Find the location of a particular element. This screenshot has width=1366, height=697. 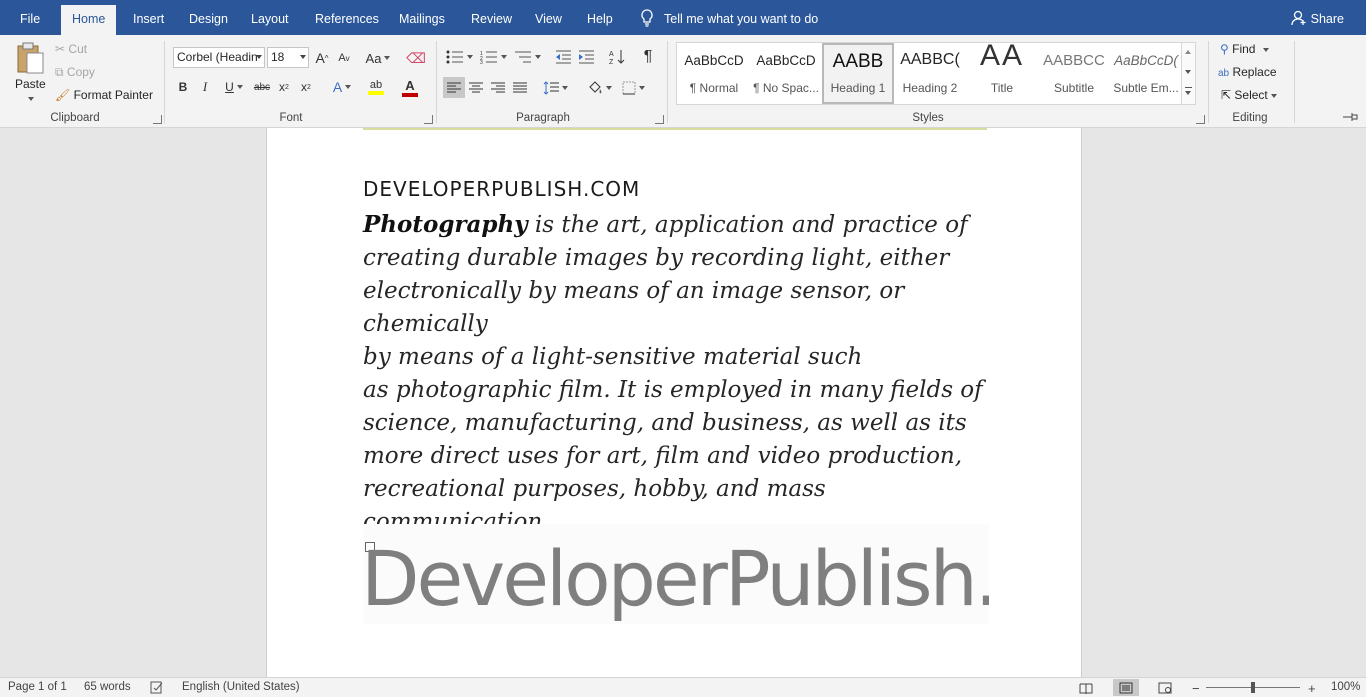

clipboard-launcher-icon is located at coordinates (157, 119).